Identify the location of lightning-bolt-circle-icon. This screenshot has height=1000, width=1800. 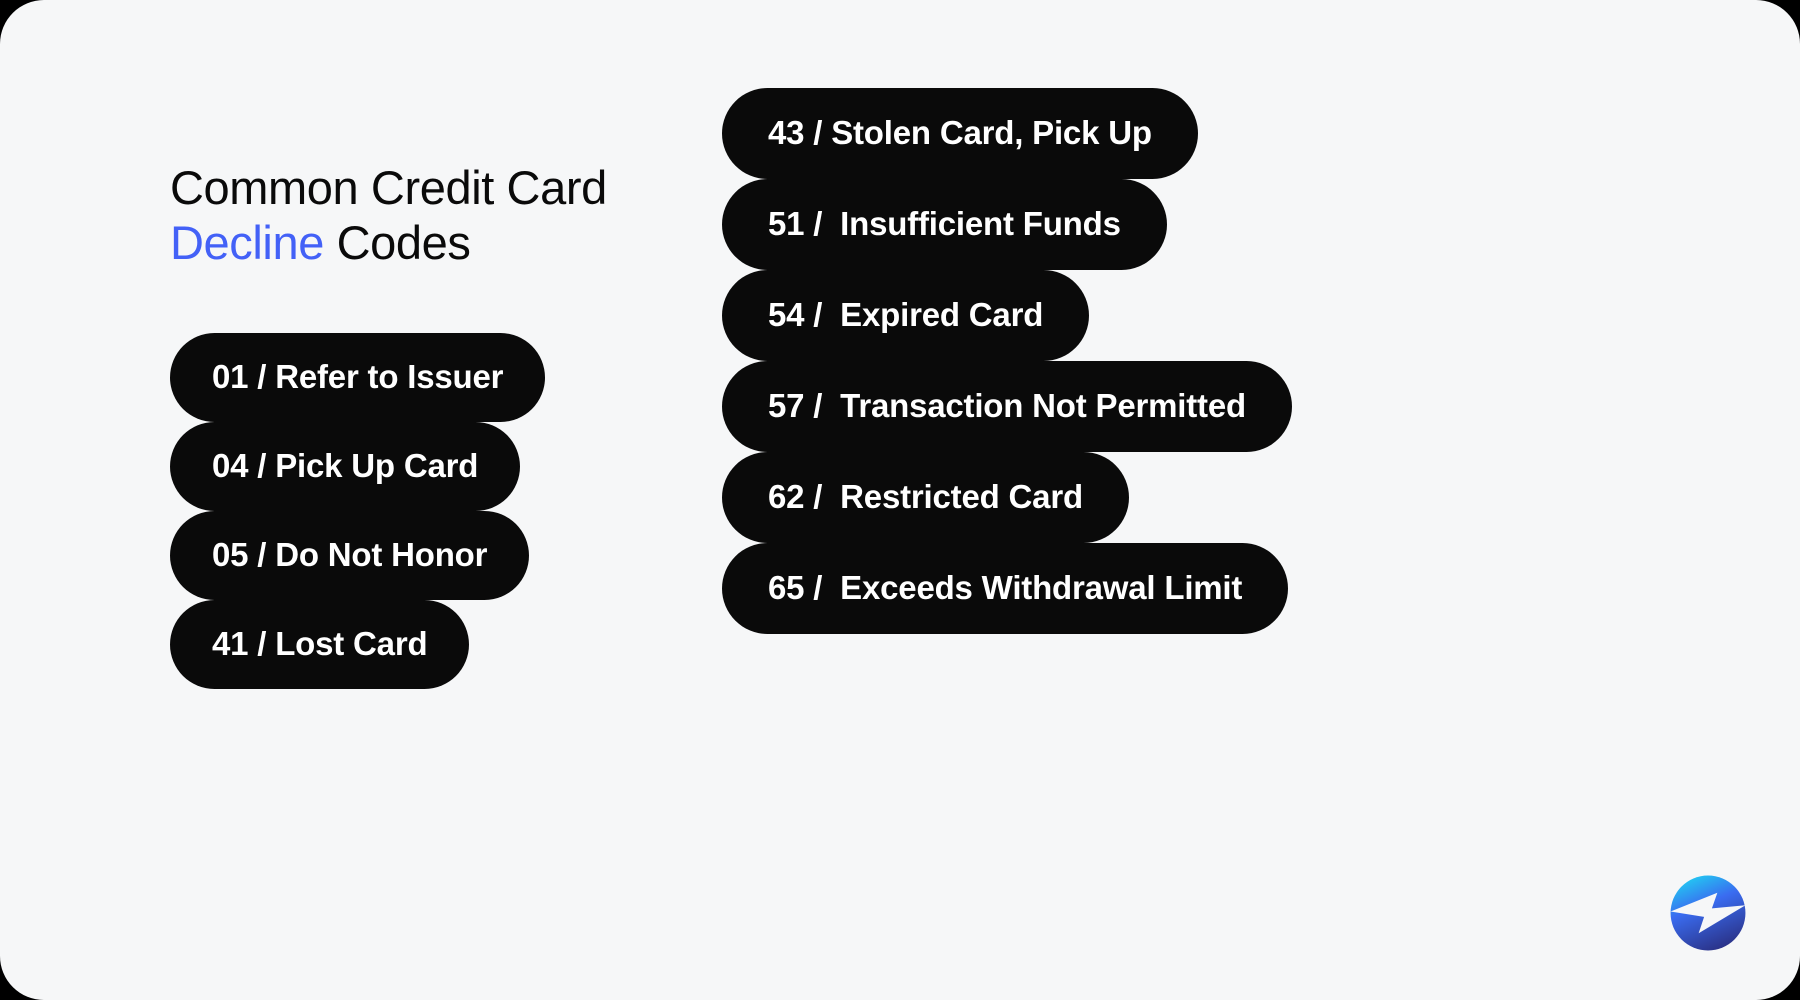
(1708, 913).